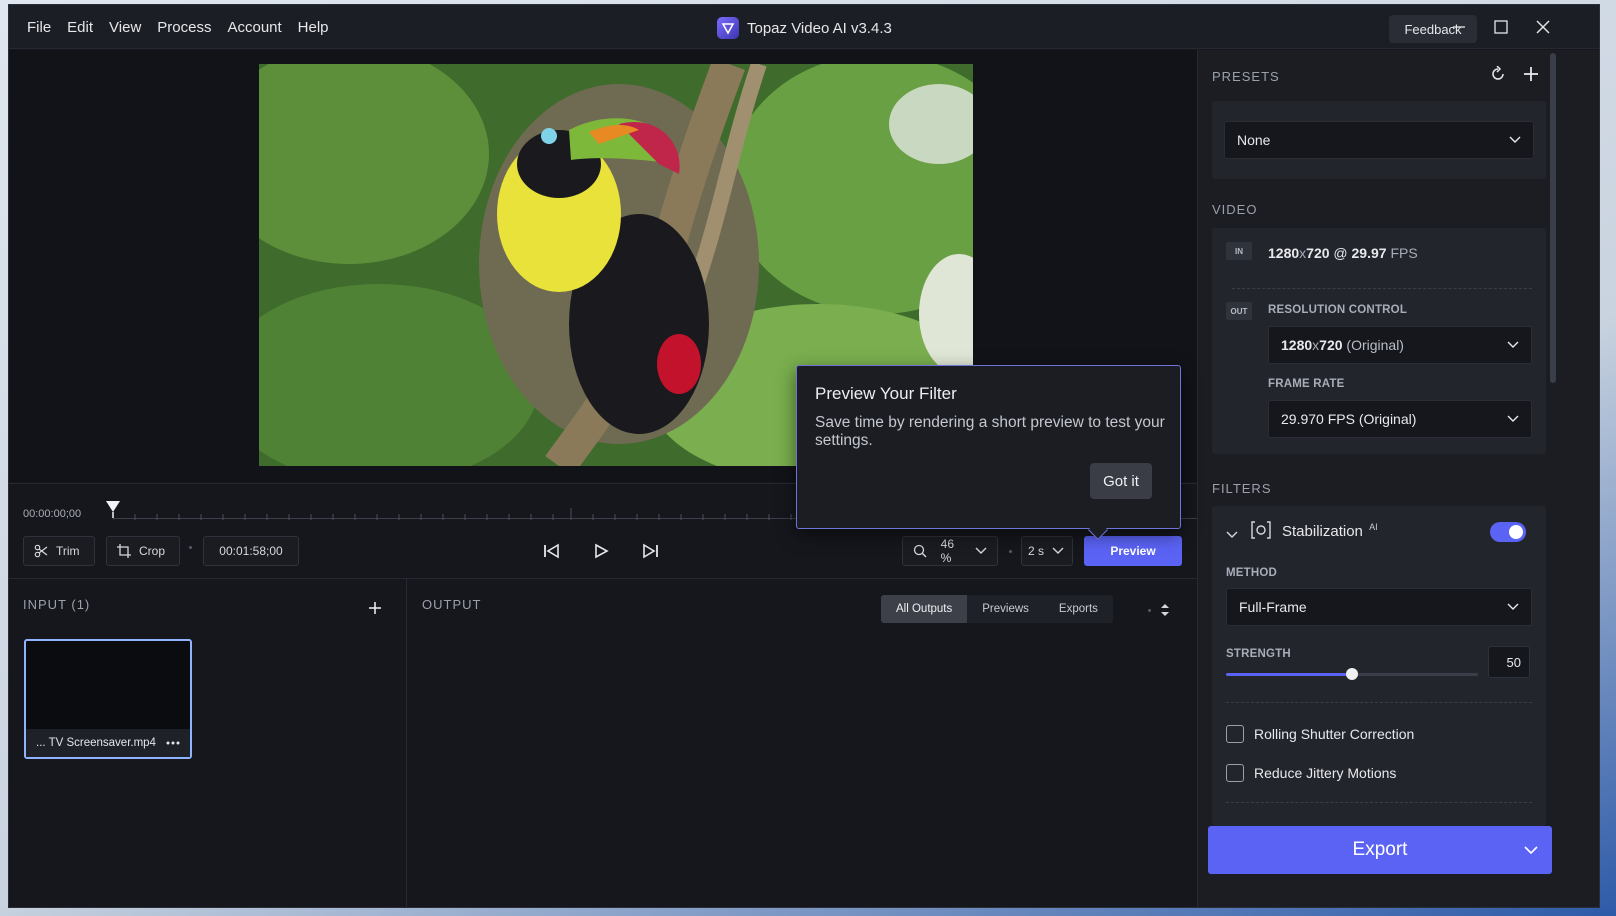 The image size is (1616, 916). Describe the element at coordinates (1133, 551) in the screenshot. I see `preview-button: Preview` at that location.